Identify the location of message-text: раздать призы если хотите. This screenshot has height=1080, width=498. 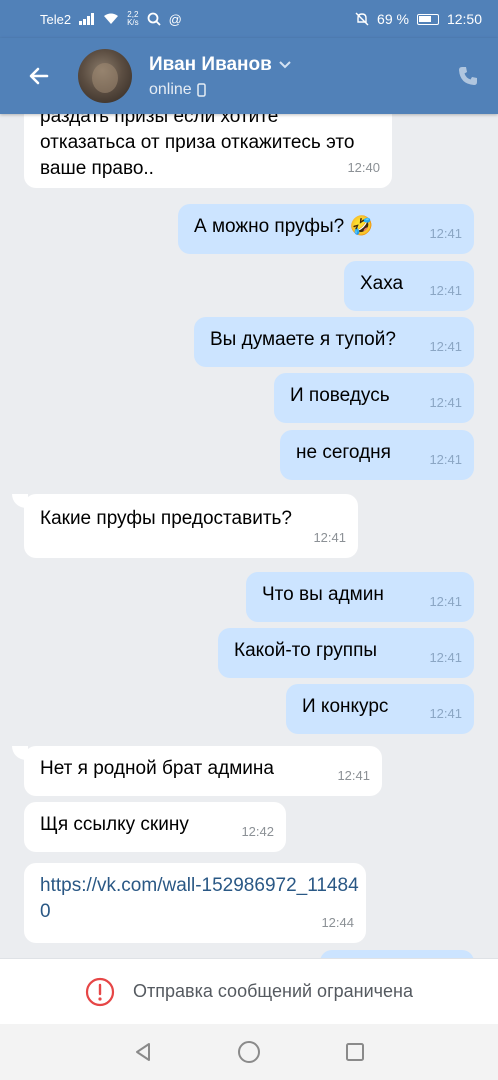
(159, 120).